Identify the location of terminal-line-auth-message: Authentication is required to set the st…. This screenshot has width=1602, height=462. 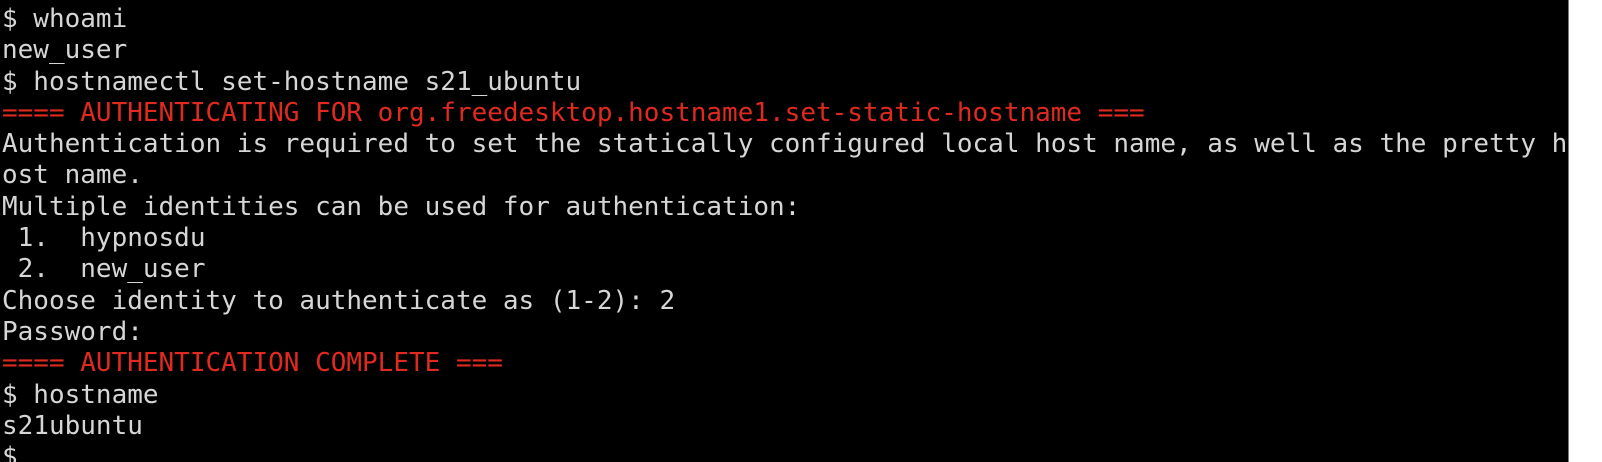
(785, 144).